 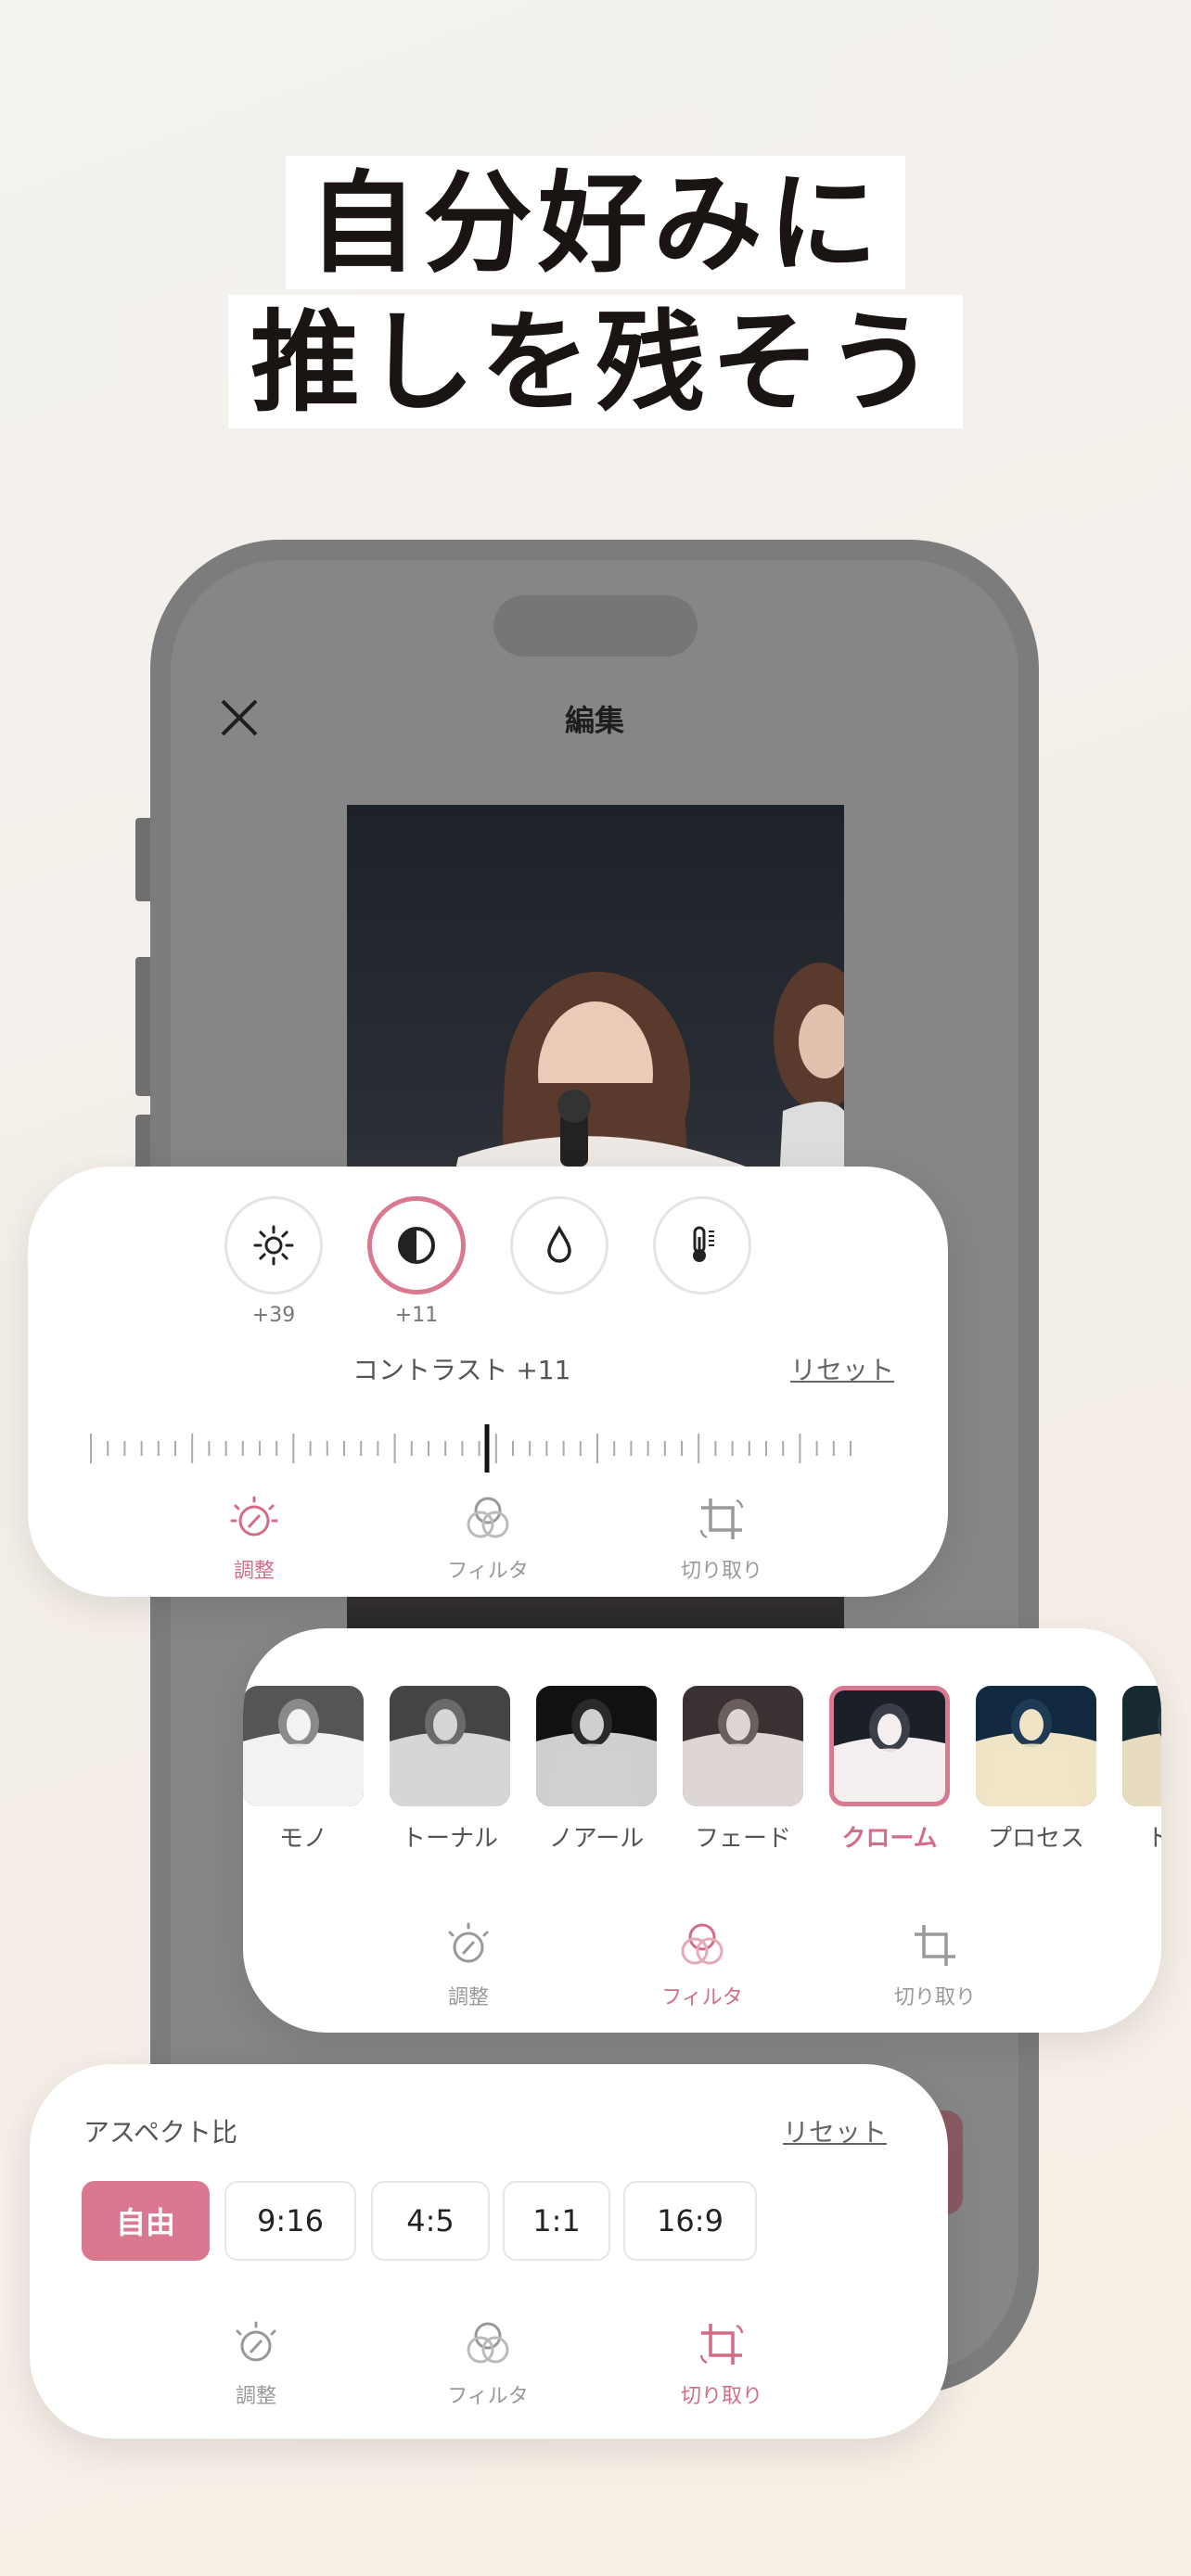 What do you see at coordinates (430, 2221) in the screenshot?
I see `ratio-4-5-button: 4:5` at bounding box center [430, 2221].